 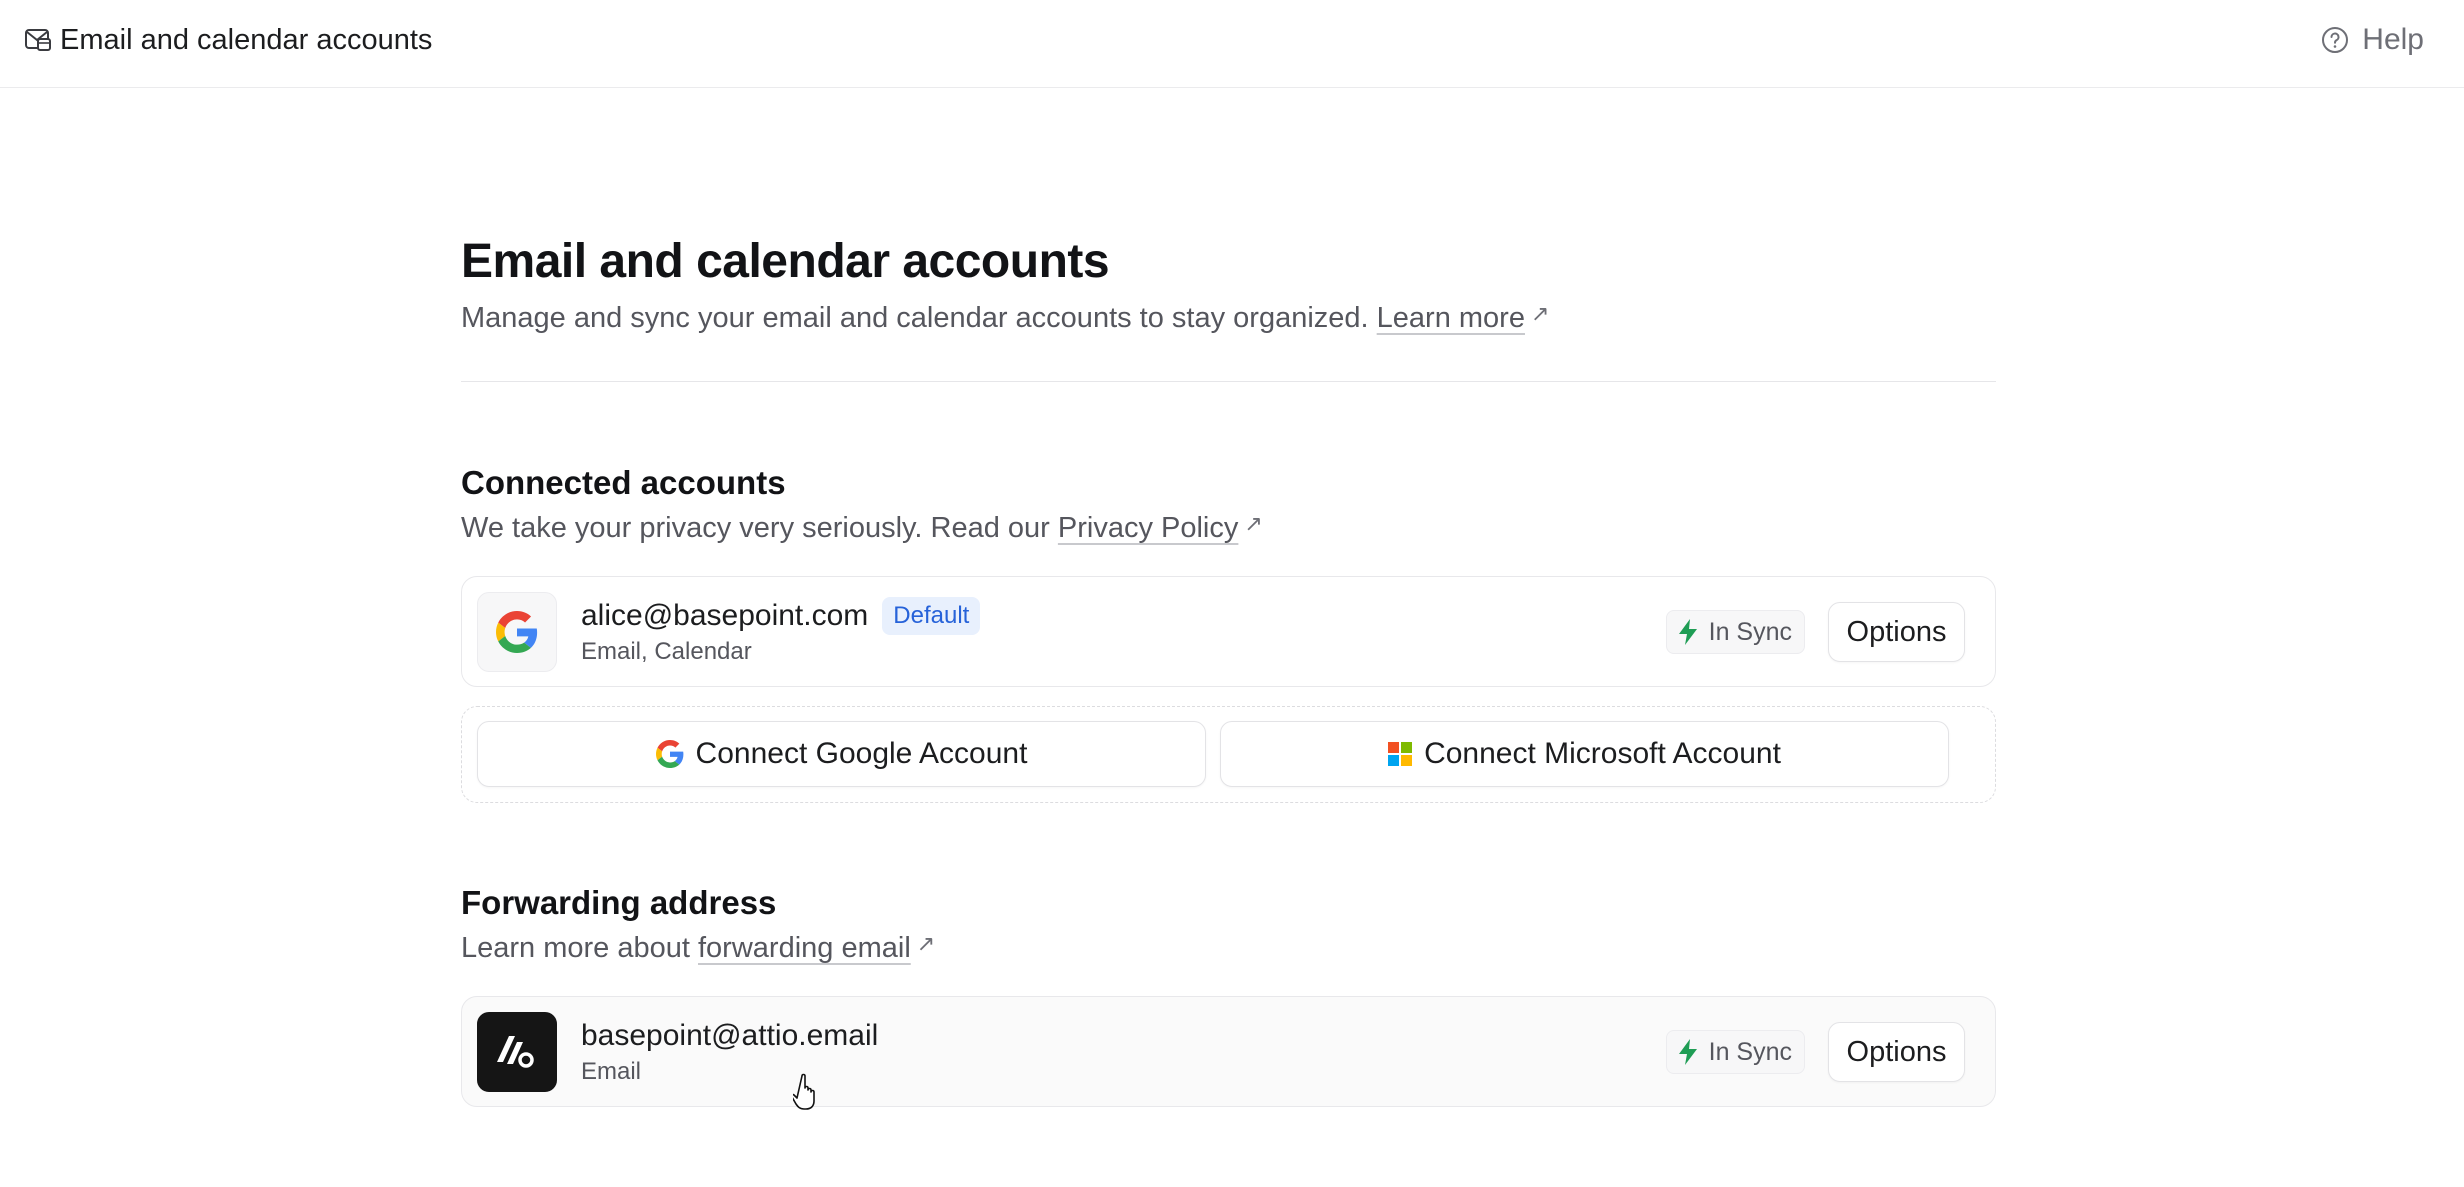 I want to click on default-badge: Default, so click(x=931, y=616).